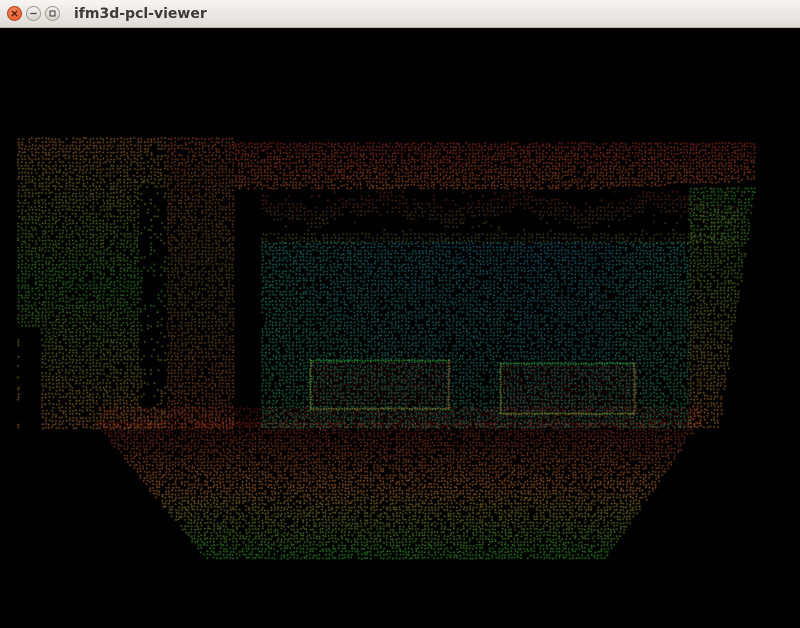 The width and height of the screenshot is (800, 628). I want to click on title-bar: ifm3d-pcl-viewer, so click(400, 14).